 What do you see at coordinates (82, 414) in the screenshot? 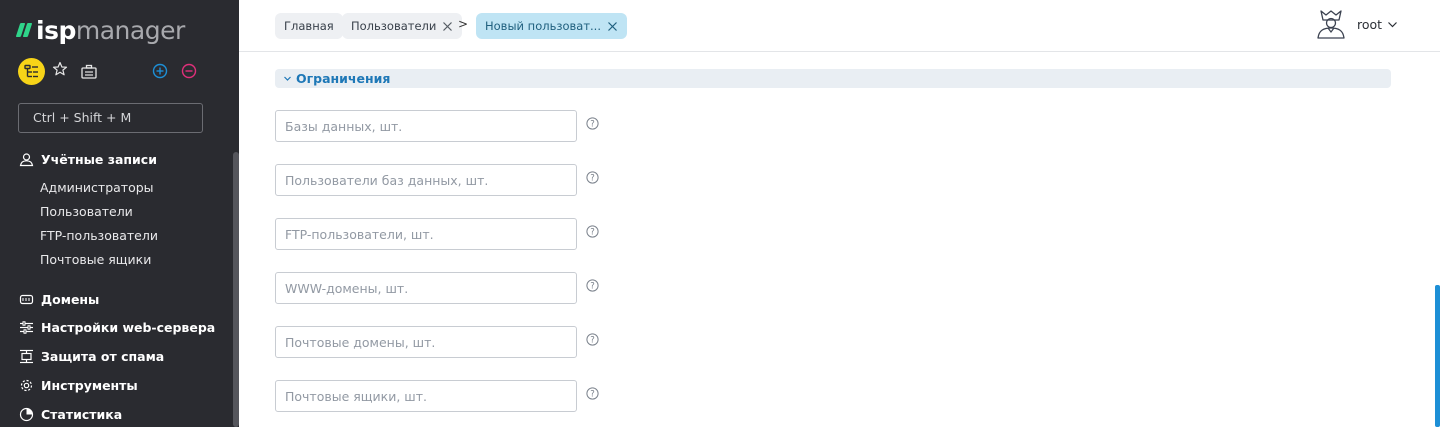
I see `sidebar-group-label: Статистика` at bounding box center [82, 414].